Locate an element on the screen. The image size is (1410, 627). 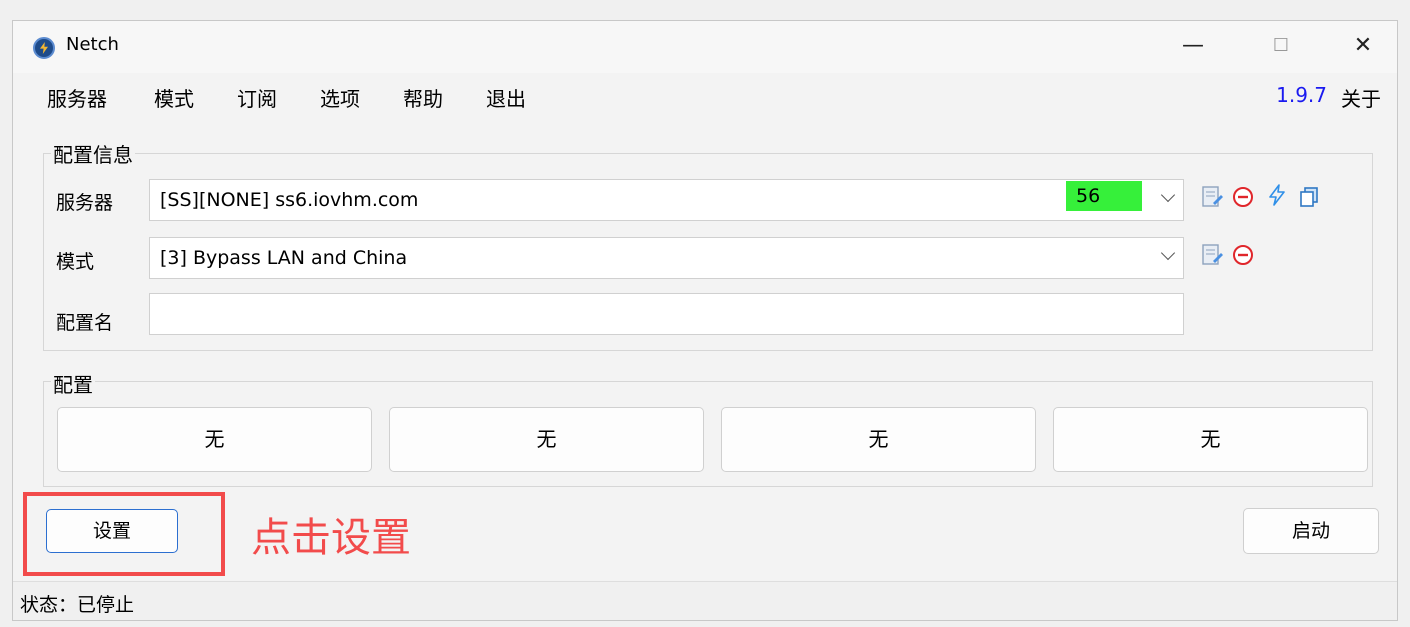
speedtest-icon is located at coordinates (1277, 195).